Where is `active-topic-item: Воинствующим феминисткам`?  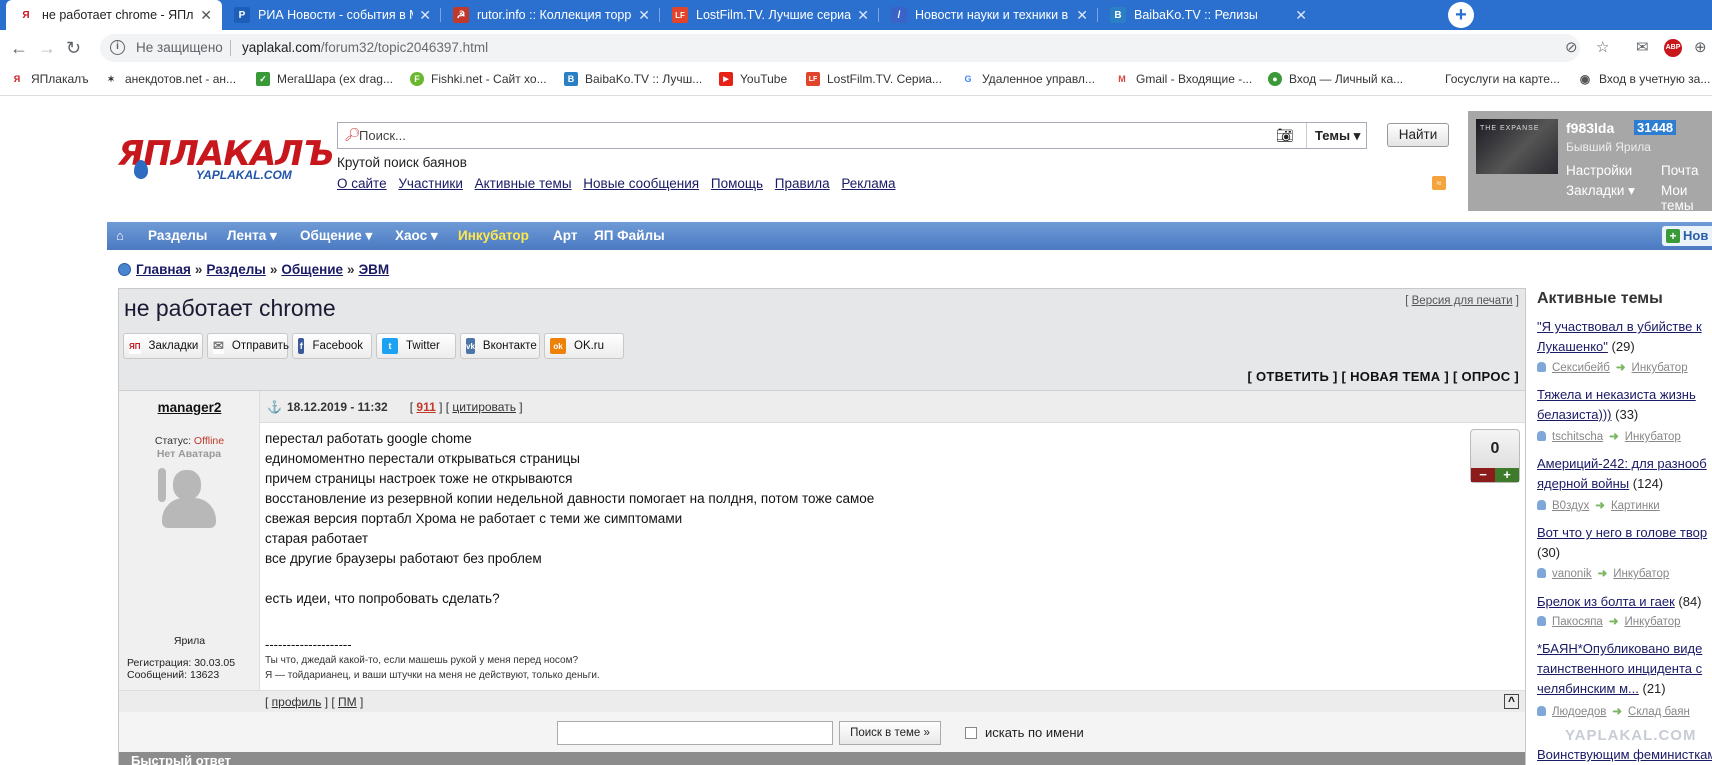
active-topic-item: Воинствующим феминисткам is located at coordinates (1624, 755).